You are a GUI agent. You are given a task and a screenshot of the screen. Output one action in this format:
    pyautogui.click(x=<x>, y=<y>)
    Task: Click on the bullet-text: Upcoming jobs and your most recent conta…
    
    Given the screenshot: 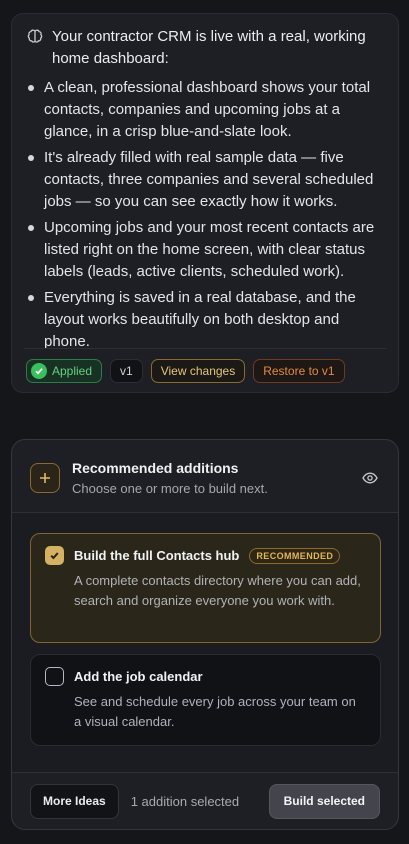 What is the action you would take?
    pyautogui.click(x=209, y=249)
    